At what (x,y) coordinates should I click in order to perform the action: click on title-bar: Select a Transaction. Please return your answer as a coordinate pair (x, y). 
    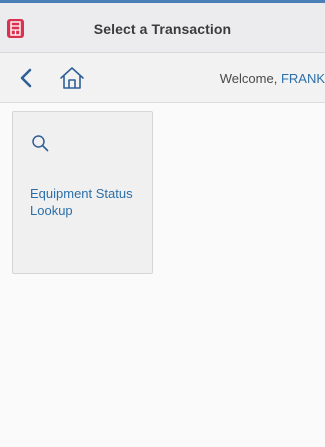
    Looking at the image, I should click on (162, 28).